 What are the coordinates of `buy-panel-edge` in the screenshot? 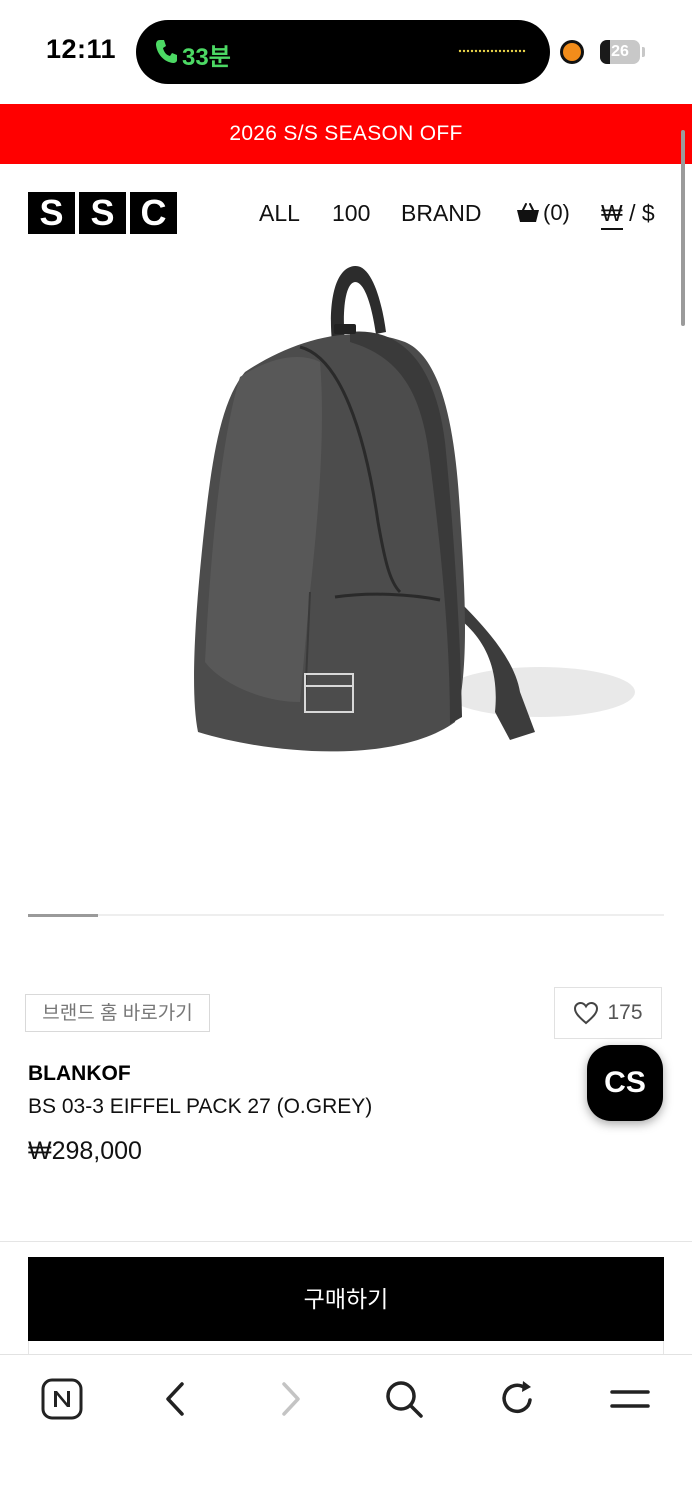 It's located at (346, 1348).